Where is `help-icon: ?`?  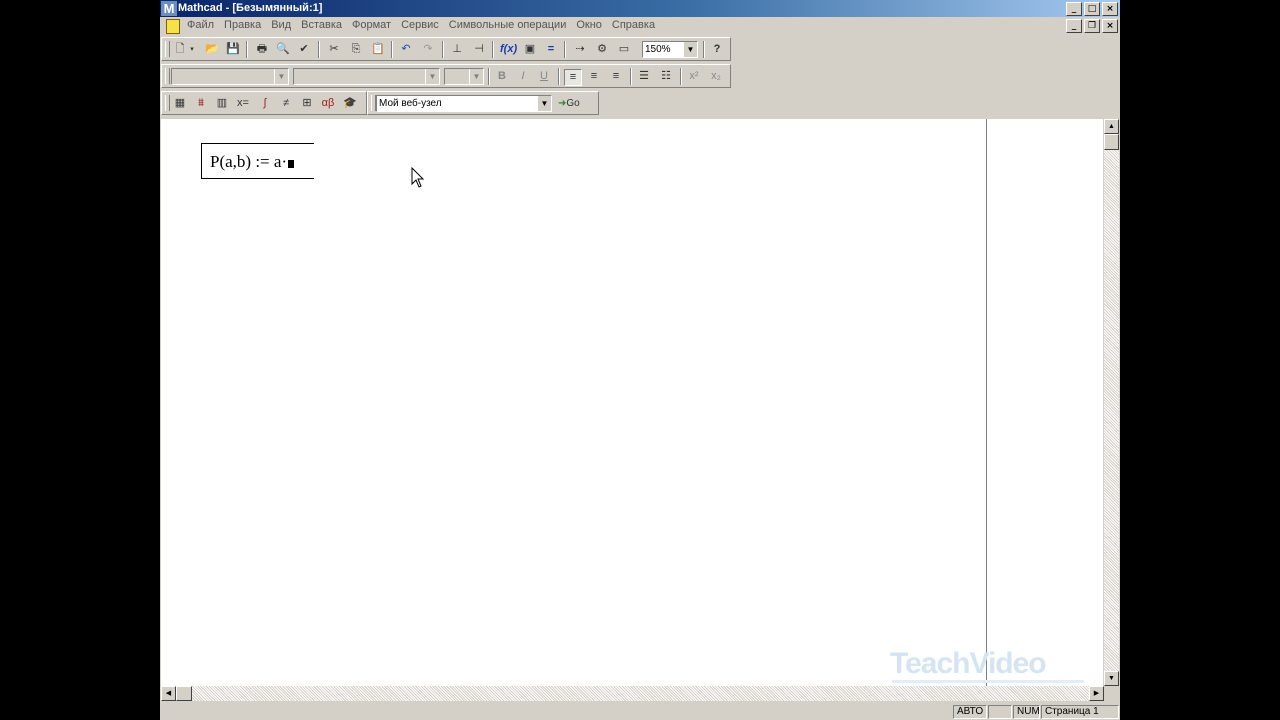
help-icon: ? is located at coordinates (717, 49).